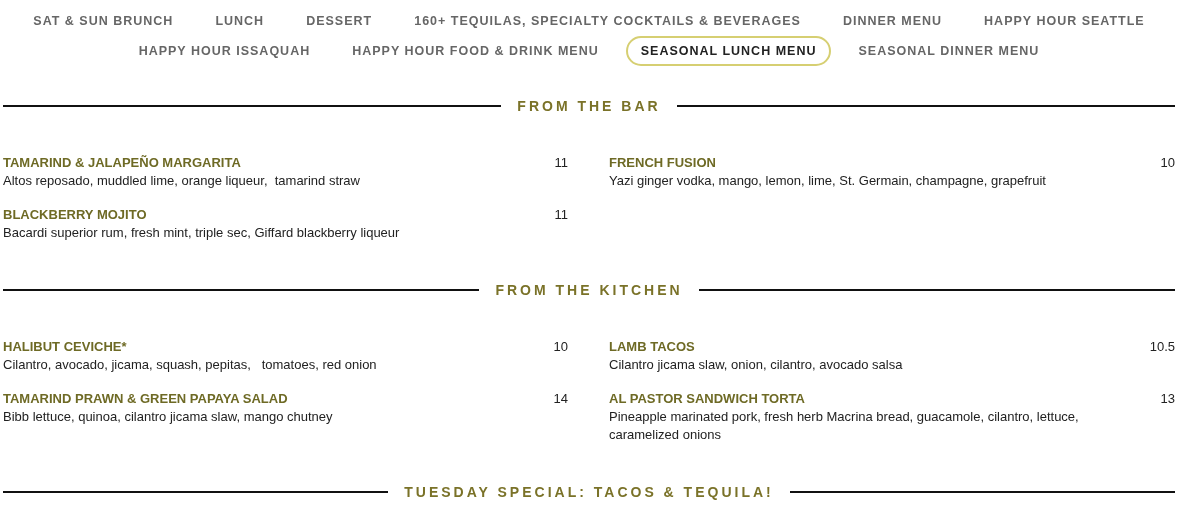 Image resolution: width=1179 pixels, height=507 pixels. What do you see at coordinates (589, 106) in the screenshot?
I see `section-title: FROM THE BAR` at bounding box center [589, 106].